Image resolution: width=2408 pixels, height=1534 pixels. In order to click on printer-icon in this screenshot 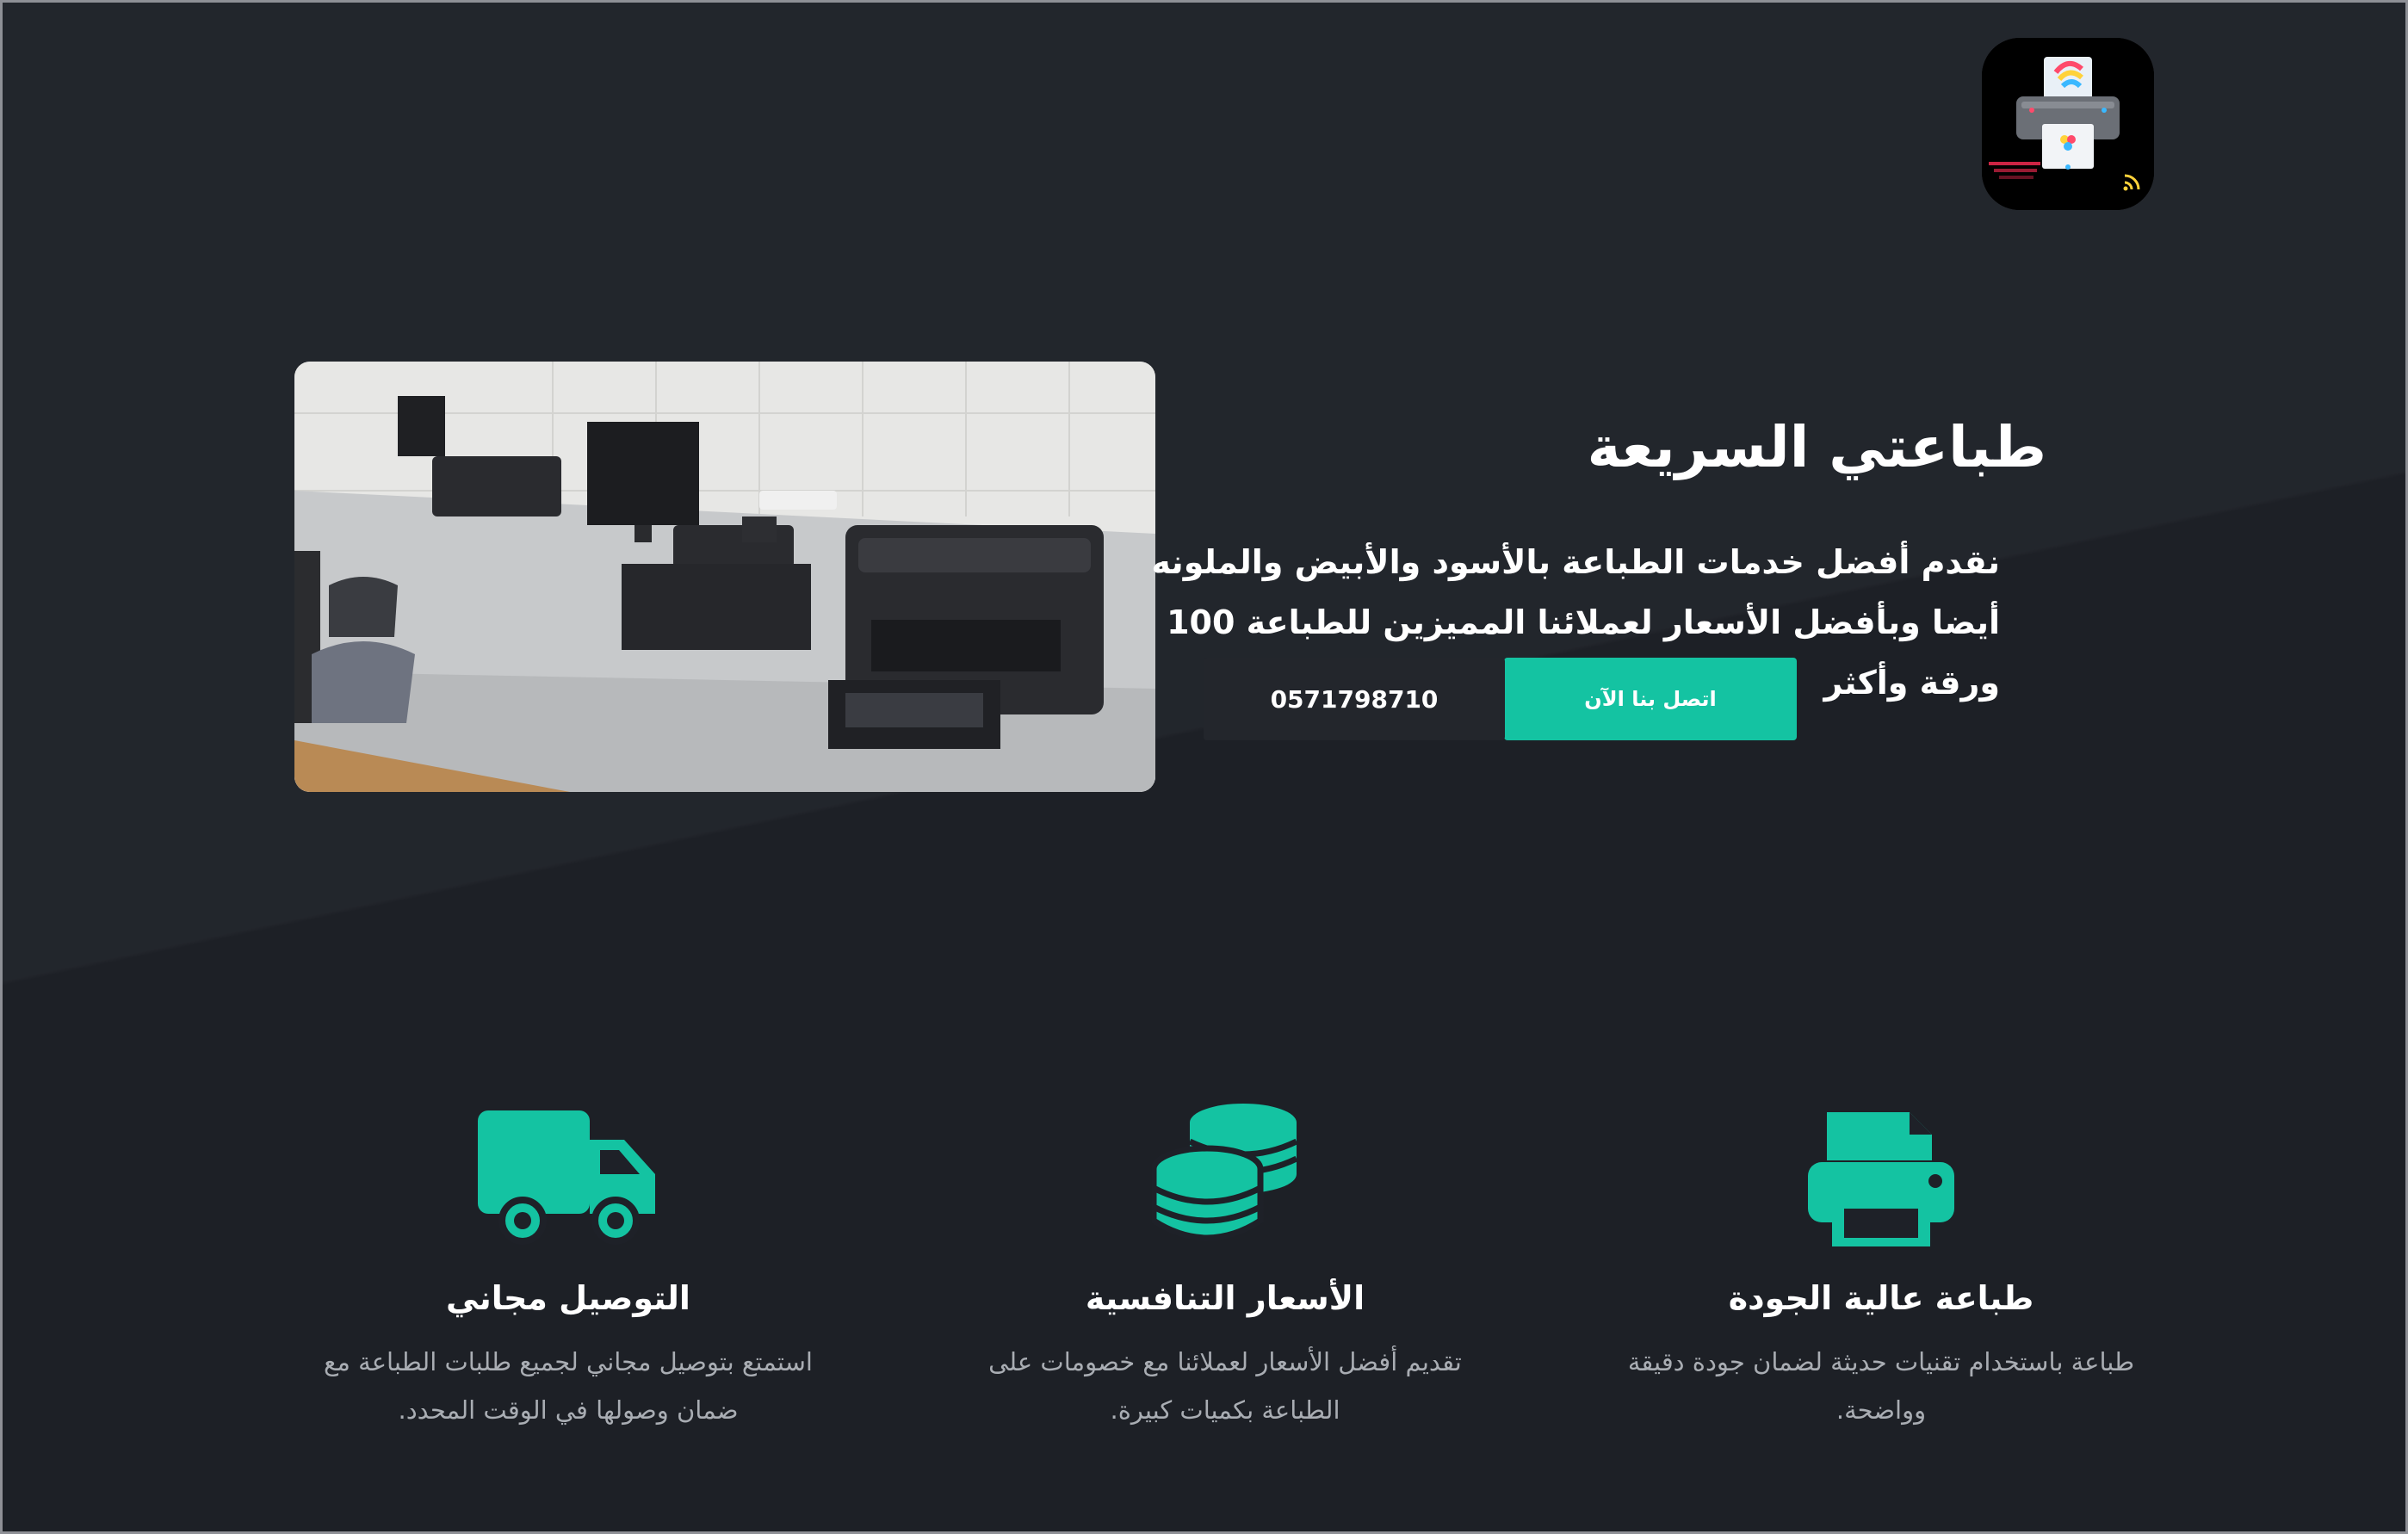, I will do `click(1881, 1175)`.